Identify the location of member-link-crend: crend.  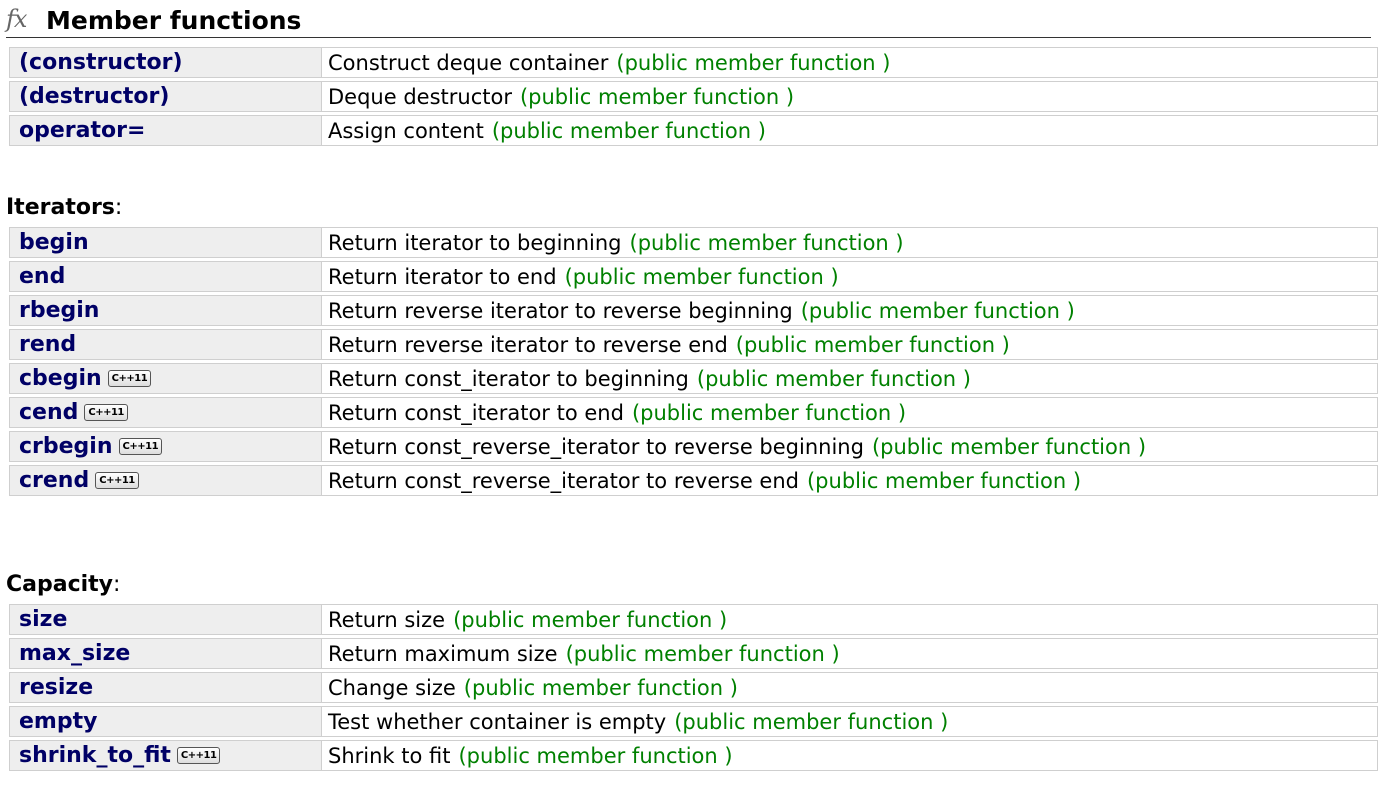
(54, 480).